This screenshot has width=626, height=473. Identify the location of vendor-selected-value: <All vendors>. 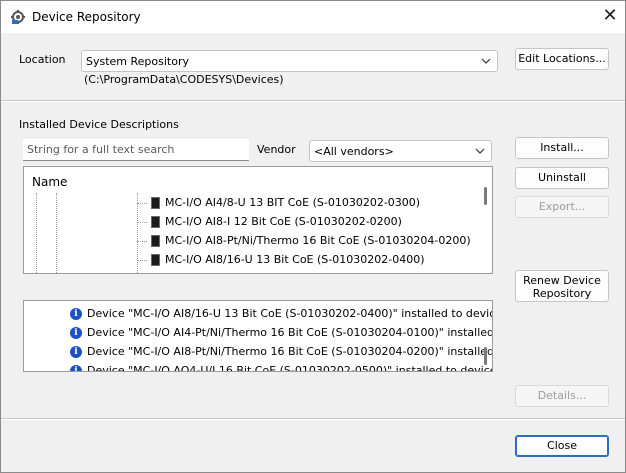
(354, 151).